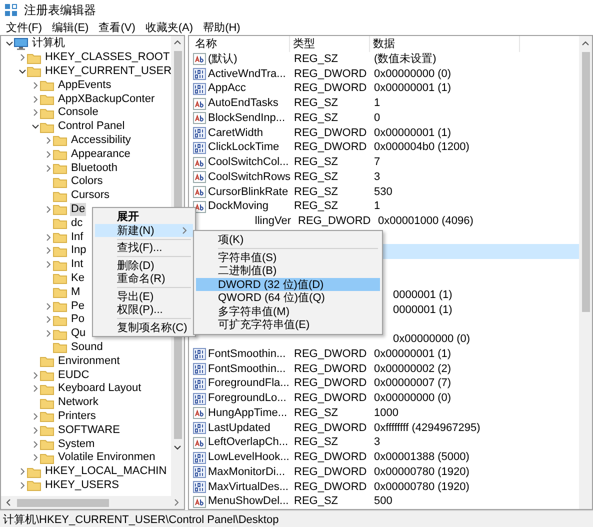 This screenshot has width=593, height=527. Describe the element at coordinates (385, 413) in the screenshot. I see `value-data: 1000` at that location.